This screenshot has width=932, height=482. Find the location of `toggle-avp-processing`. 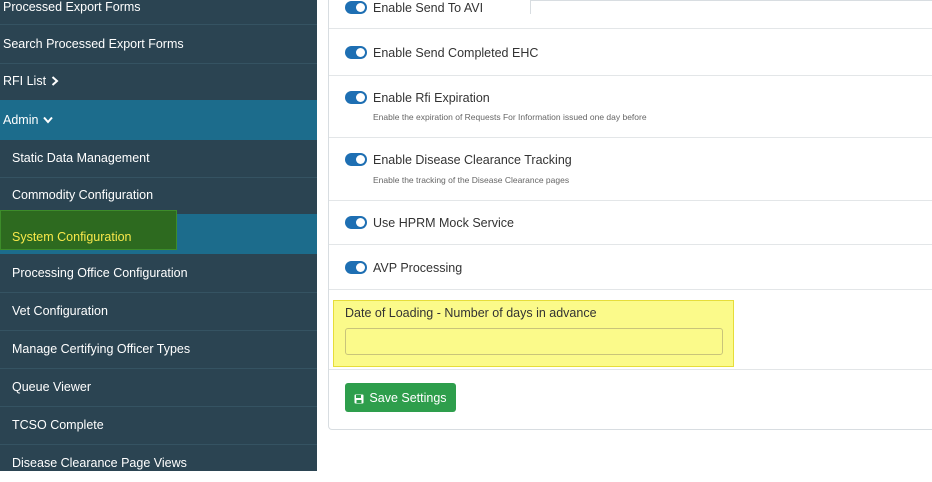

toggle-avp-processing is located at coordinates (356, 267).